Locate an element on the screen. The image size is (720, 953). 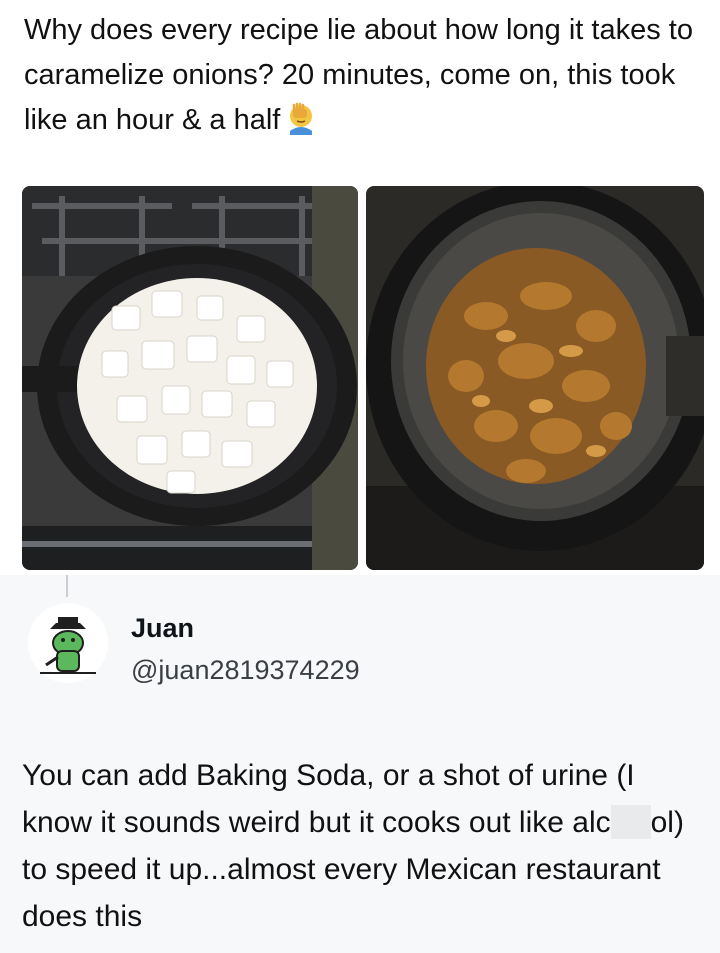
avatar is located at coordinates (68, 643).